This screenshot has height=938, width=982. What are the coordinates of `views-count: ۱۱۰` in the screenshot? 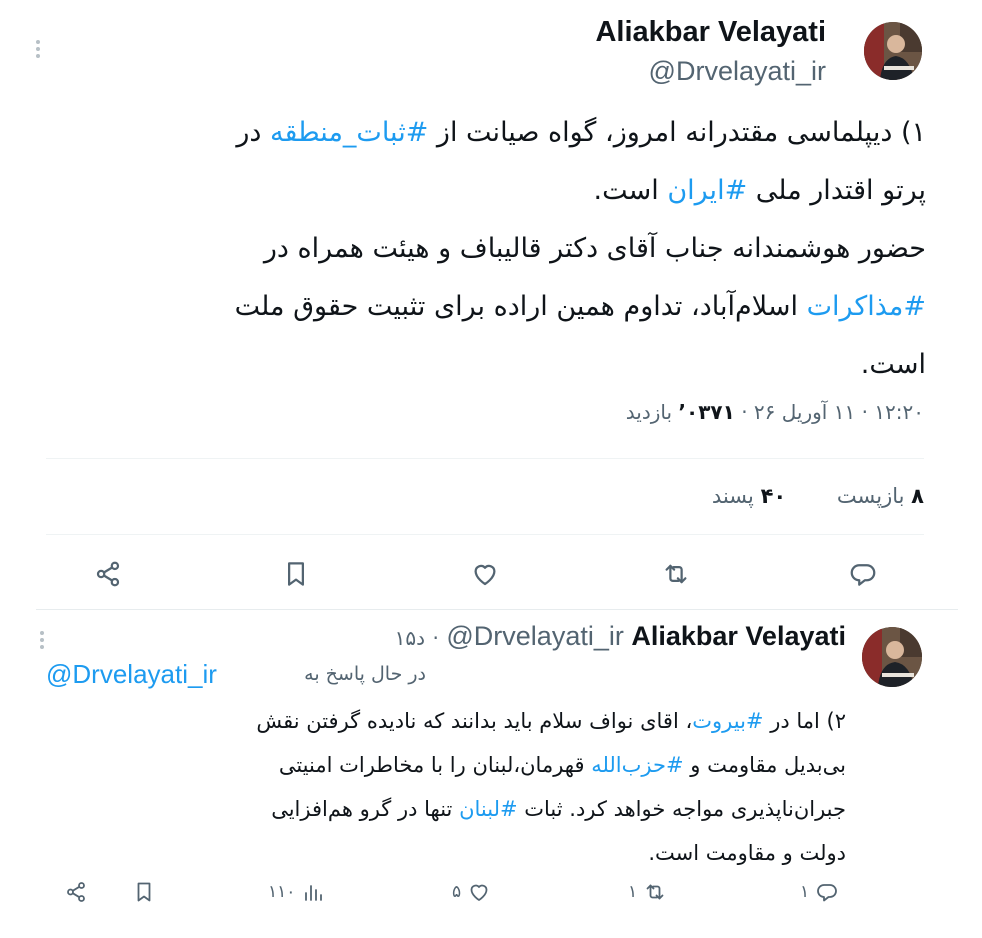 It's located at (282, 892).